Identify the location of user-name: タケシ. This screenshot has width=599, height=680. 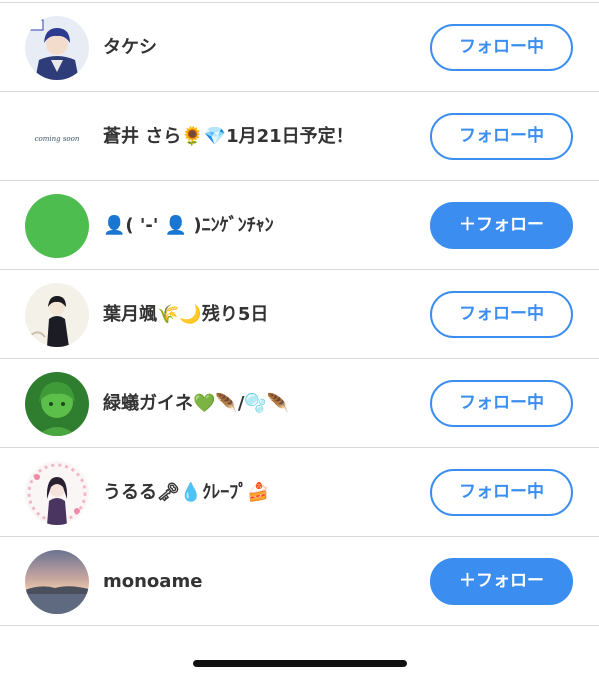
(130, 47).